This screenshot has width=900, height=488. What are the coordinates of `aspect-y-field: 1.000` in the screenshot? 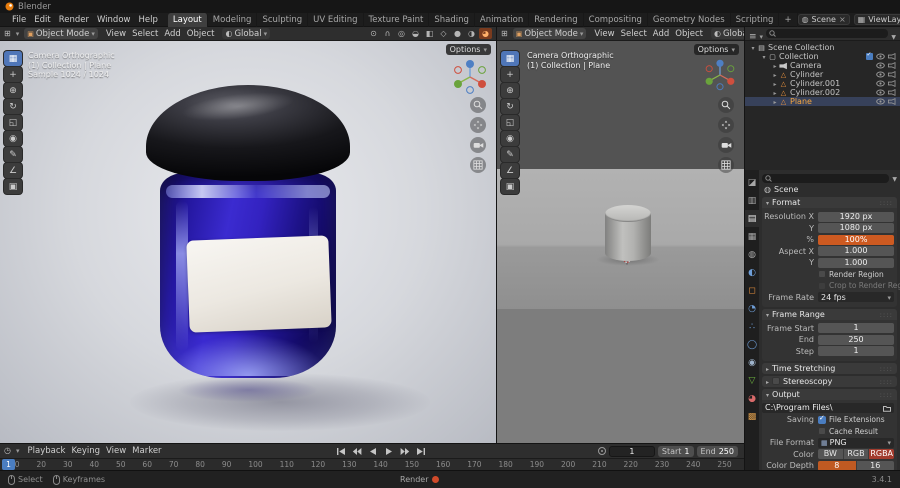 It's located at (856, 262).